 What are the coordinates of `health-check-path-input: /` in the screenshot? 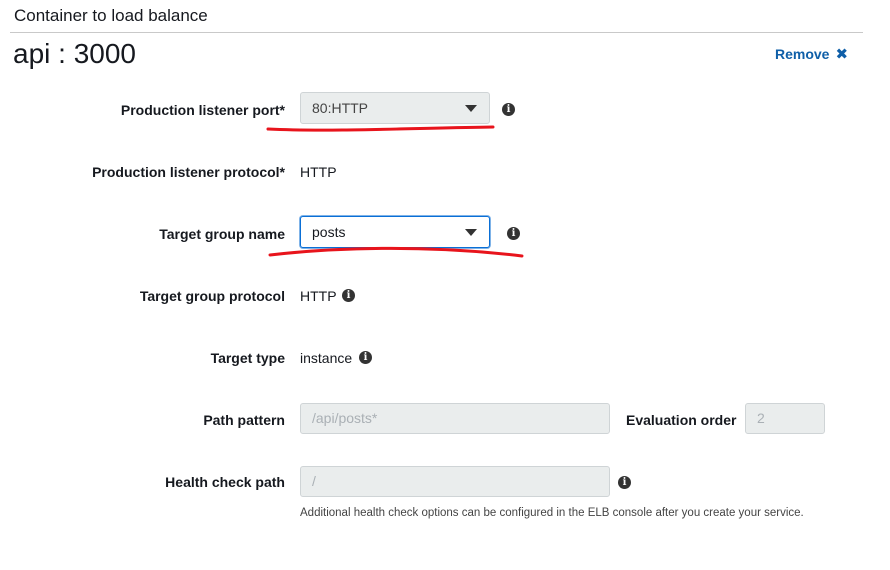 It's located at (455, 481).